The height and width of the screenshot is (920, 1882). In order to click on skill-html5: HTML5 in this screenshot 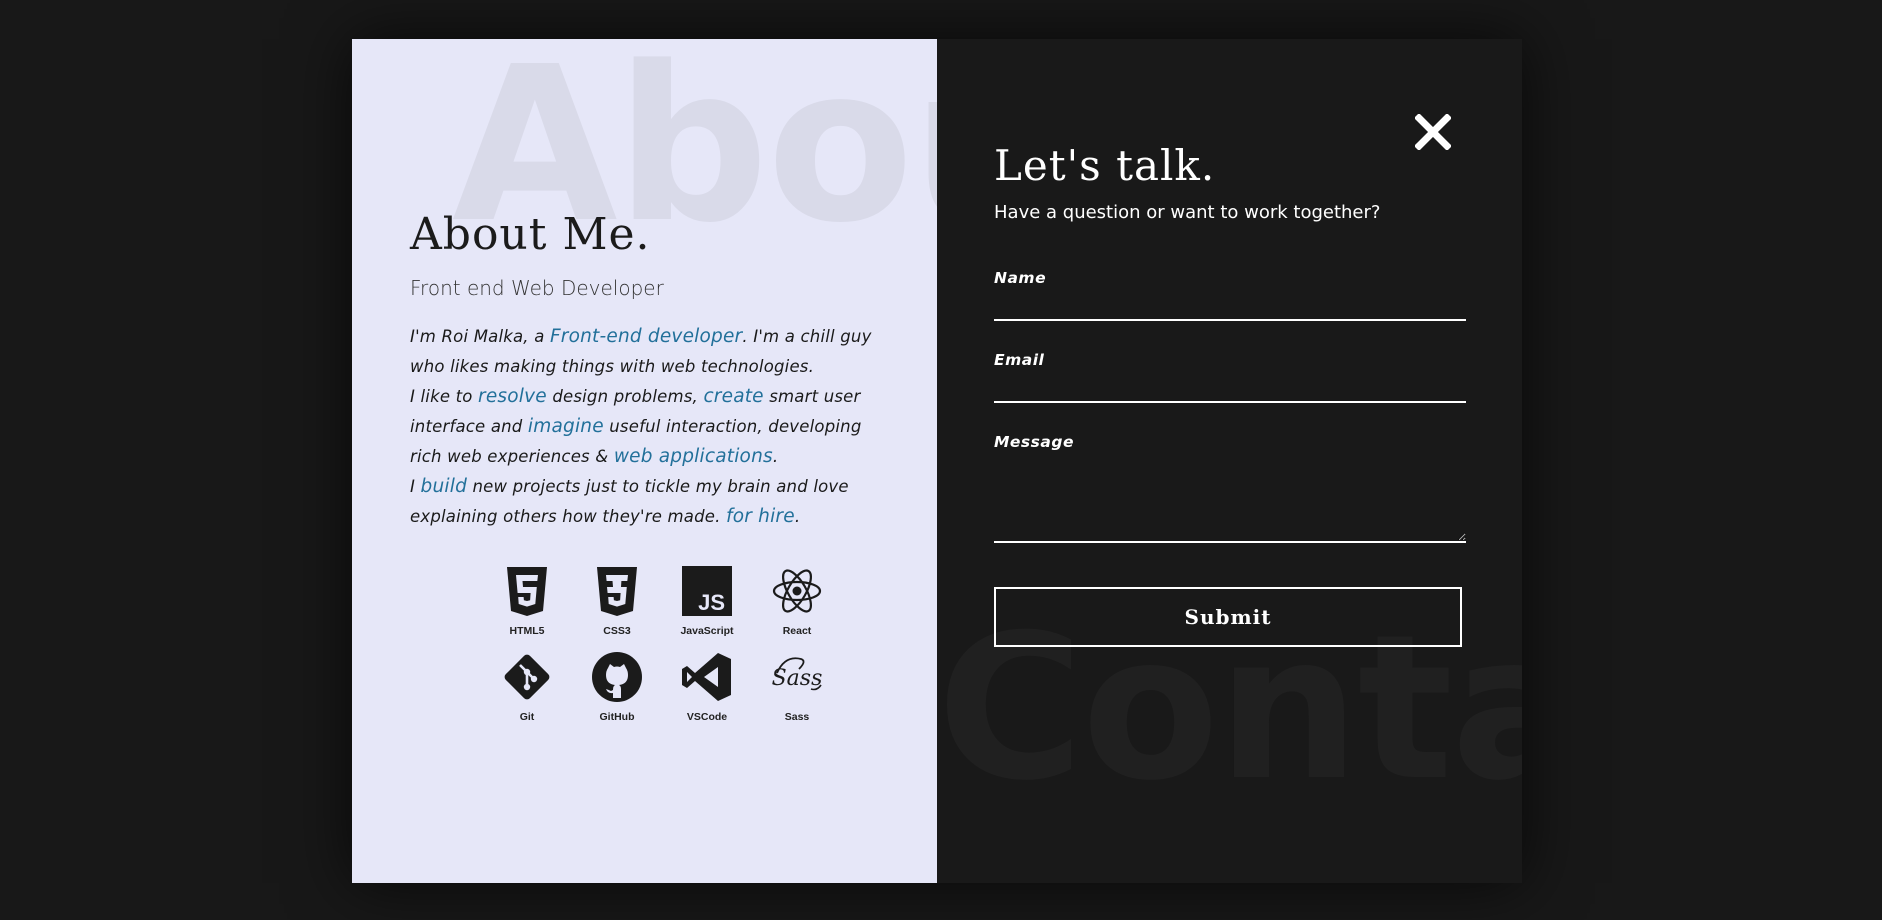, I will do `click(527, 601)`.